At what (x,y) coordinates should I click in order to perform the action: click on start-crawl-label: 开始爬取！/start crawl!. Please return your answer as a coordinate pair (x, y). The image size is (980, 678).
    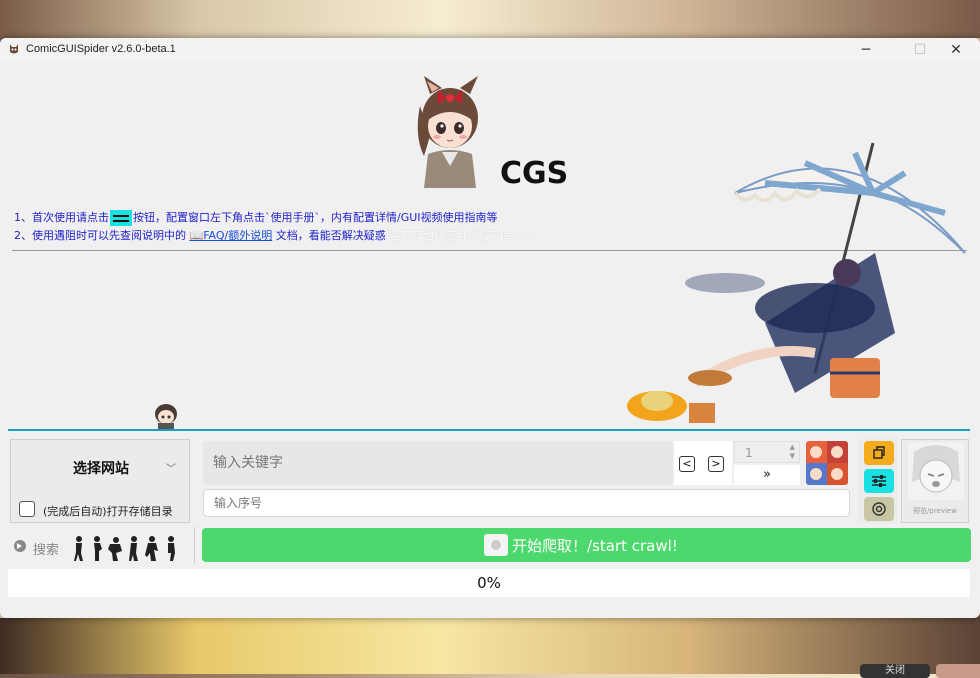
    Looking at the image, I should click on (595, 546).